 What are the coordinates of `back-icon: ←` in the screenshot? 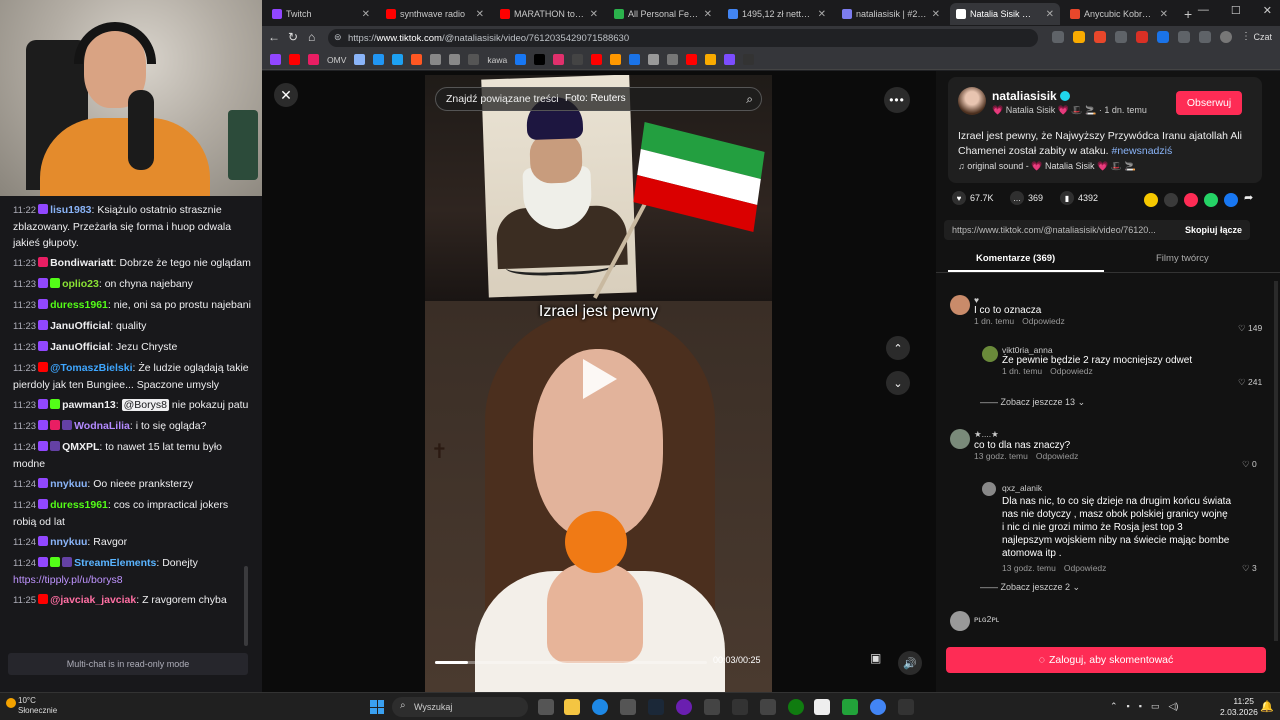 It's located at (274, 37).